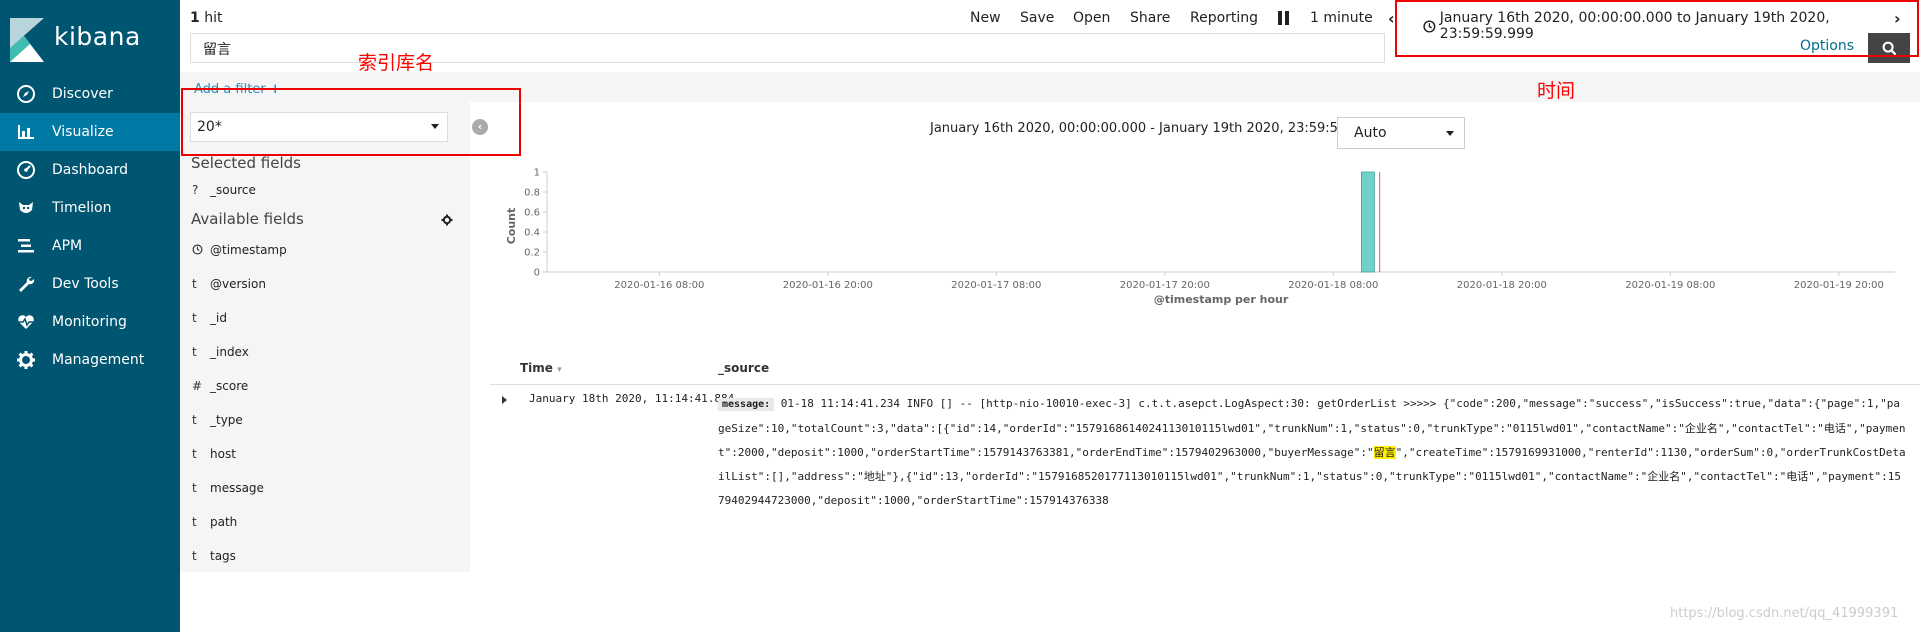 Image resolution: width=1920 pixels, height=632 pixels. I want to click on kibana-logo: kibana, so click(95, 40).